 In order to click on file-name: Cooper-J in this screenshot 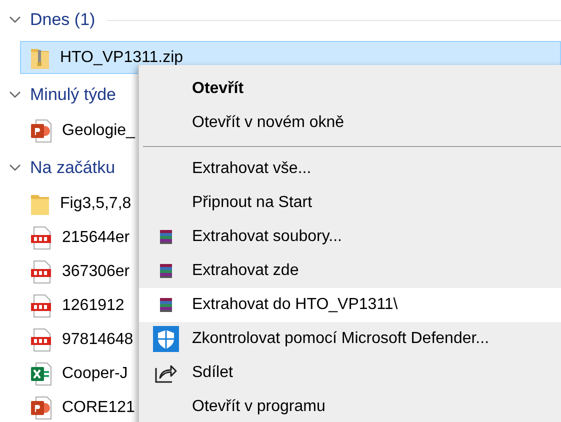, I will do `click(95, 374)`.